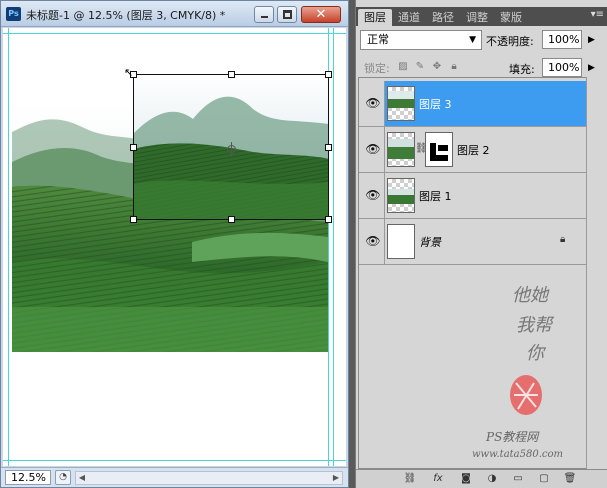 The image size is (607, 488). Describe the element at coordinates (591, 40) in the screenshot. I see `opacity-slider-arrow-icon: ▶` at that location.